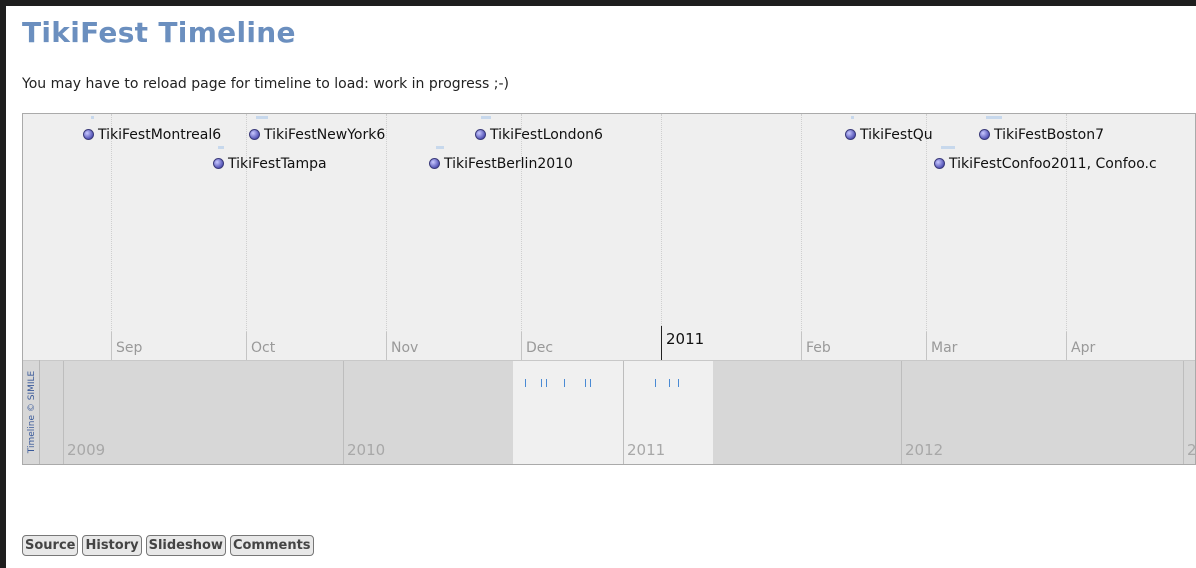  I want to click on page-actions: Source History Slideshow Comments, so click(168, 545).